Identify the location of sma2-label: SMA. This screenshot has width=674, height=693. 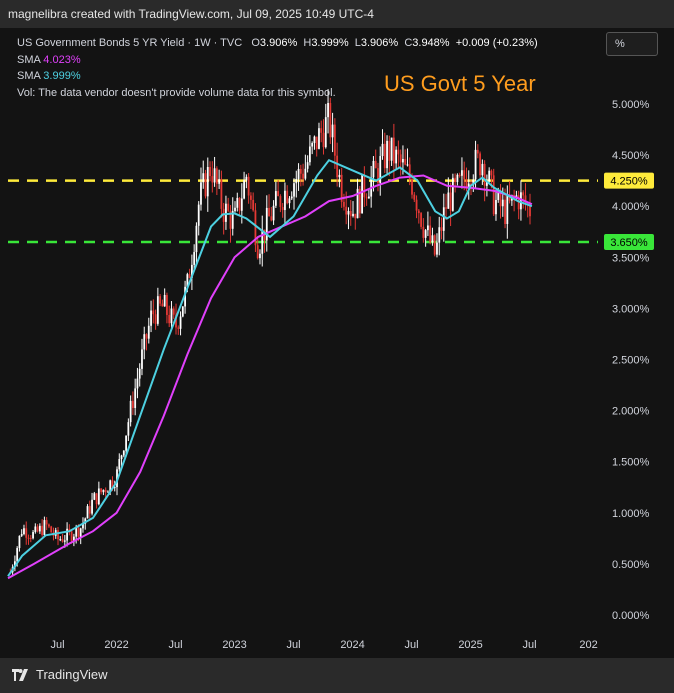
(29, 76).